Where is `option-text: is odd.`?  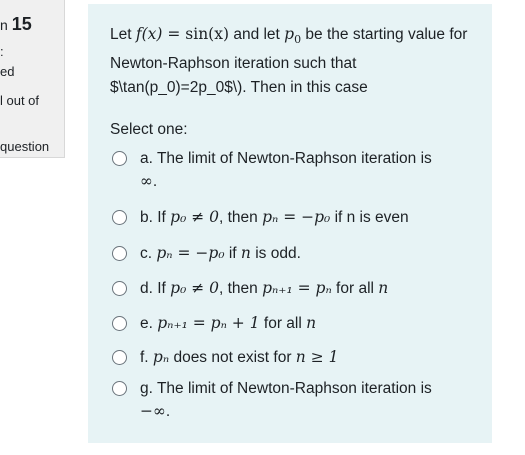
option-text: is odd. is located at coordinates (275, 253).